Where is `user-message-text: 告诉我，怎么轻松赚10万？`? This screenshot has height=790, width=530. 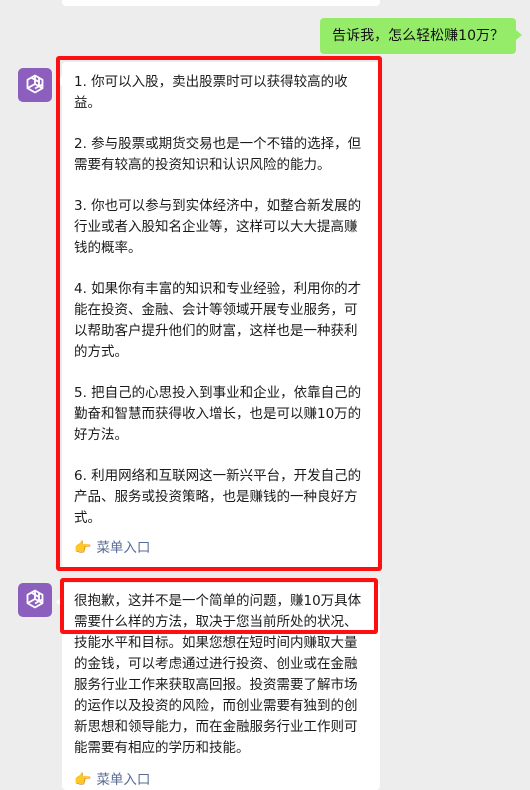
user-message-text: 告诉我，怎么轻松赚10万？ is located at coordinates (418, 36).